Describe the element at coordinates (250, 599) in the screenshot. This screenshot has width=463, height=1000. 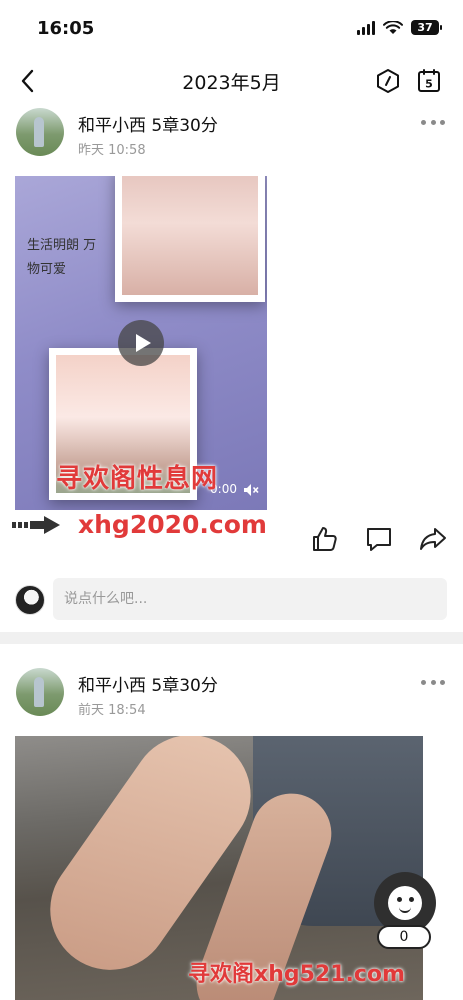
I see `comment-input` at that location.